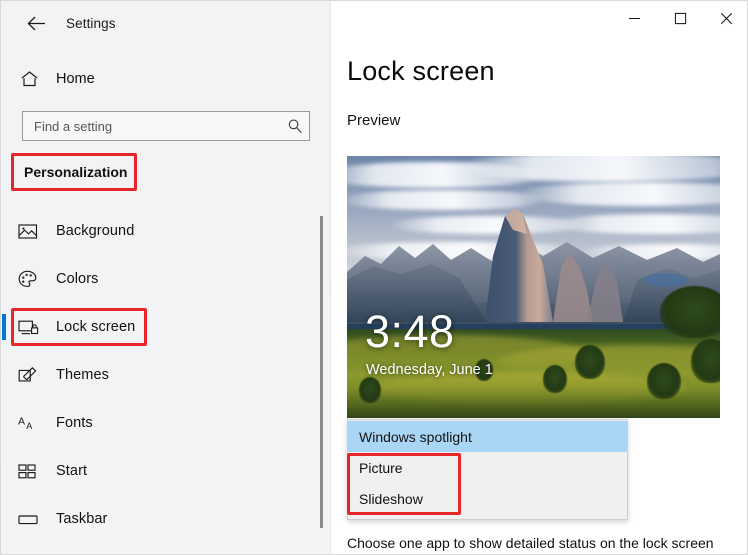  I want to click on sidebar-item-fonts: A A Fonts, so click(156, 423).